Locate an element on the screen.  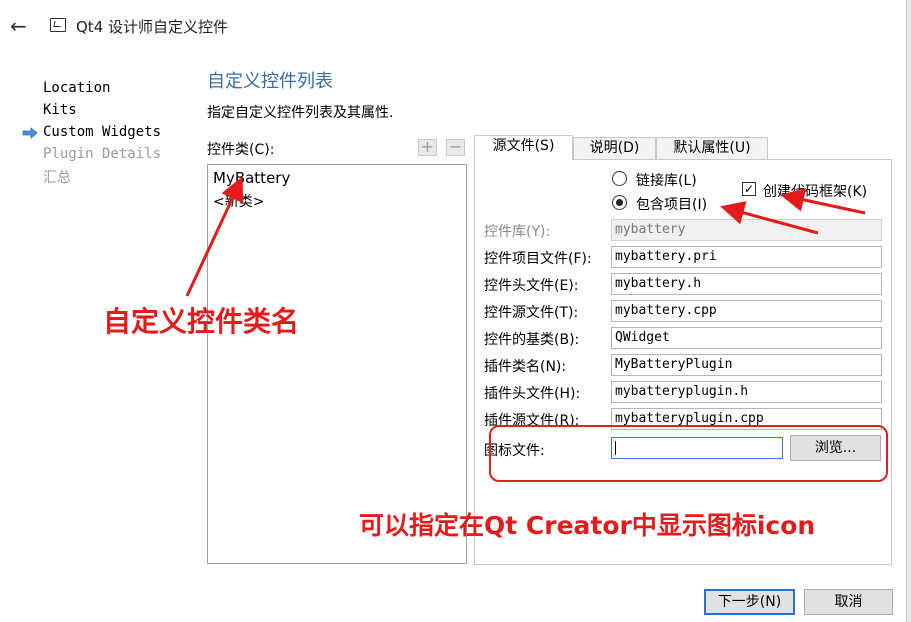
widget-header-file-field: mybattery.h is located at coordinates (746, 284).